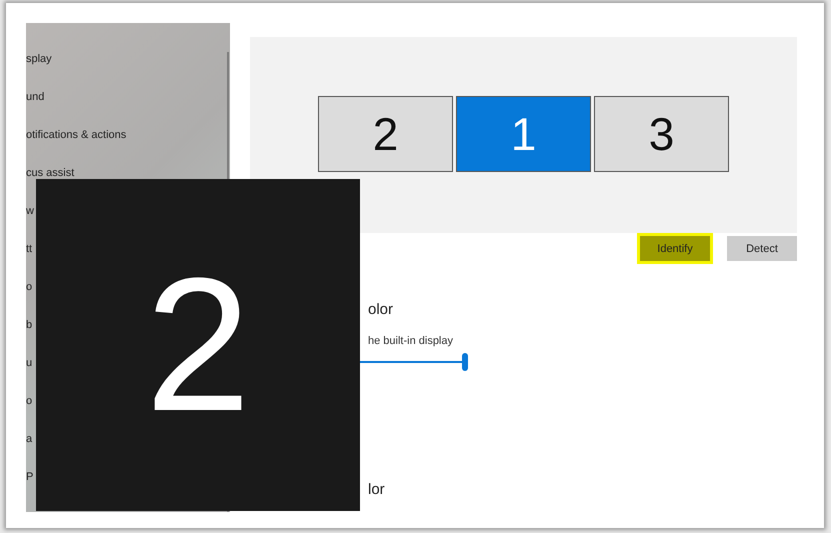 This screenshot has height=533, width=831. I want to click on monitor-tile: 1, so click(523, 134).